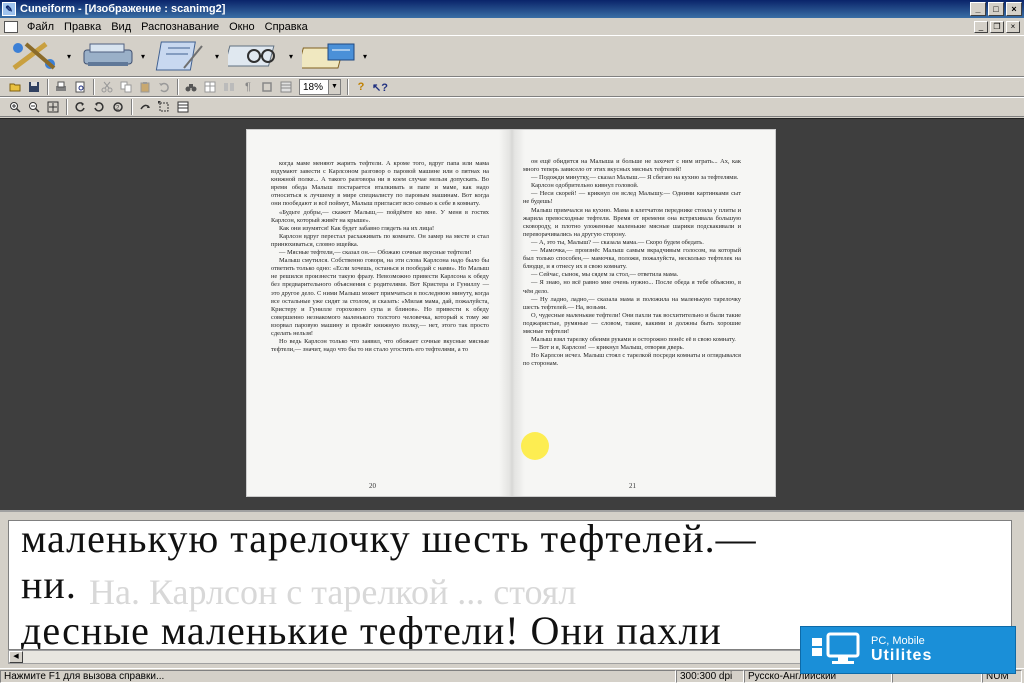  What do you see at coordinates (371, 629) in the screenshot?
I see `zoom-line: десные маленькие тефтели! Они пахли` at bounding box center [371, 629].